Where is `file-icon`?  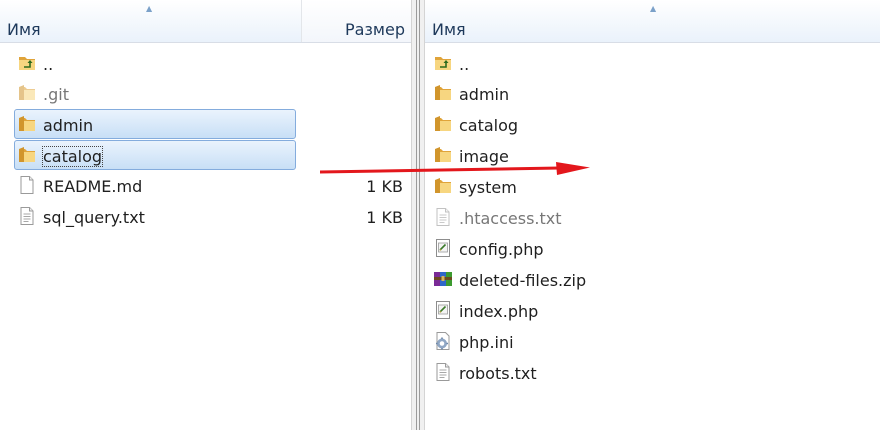
file-icon is located at coordinates (27, 185).